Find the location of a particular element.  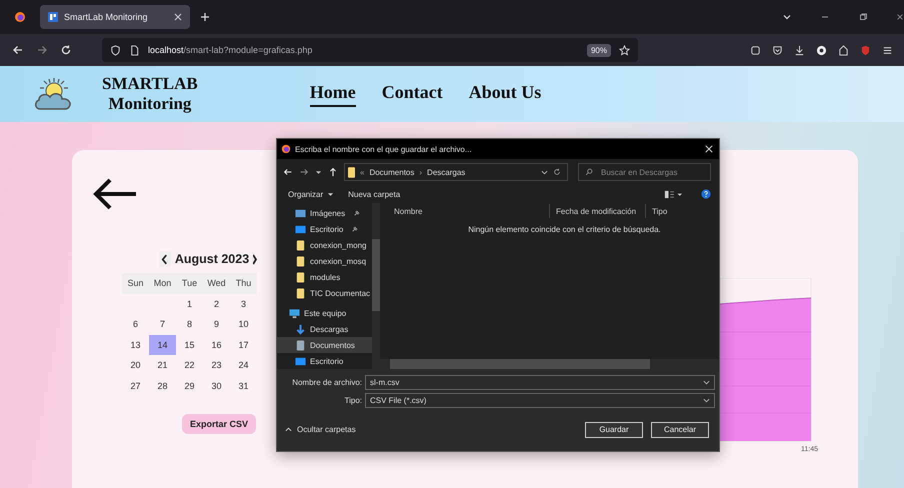

calendar-day: 28 is located at coordinates (162, 386).